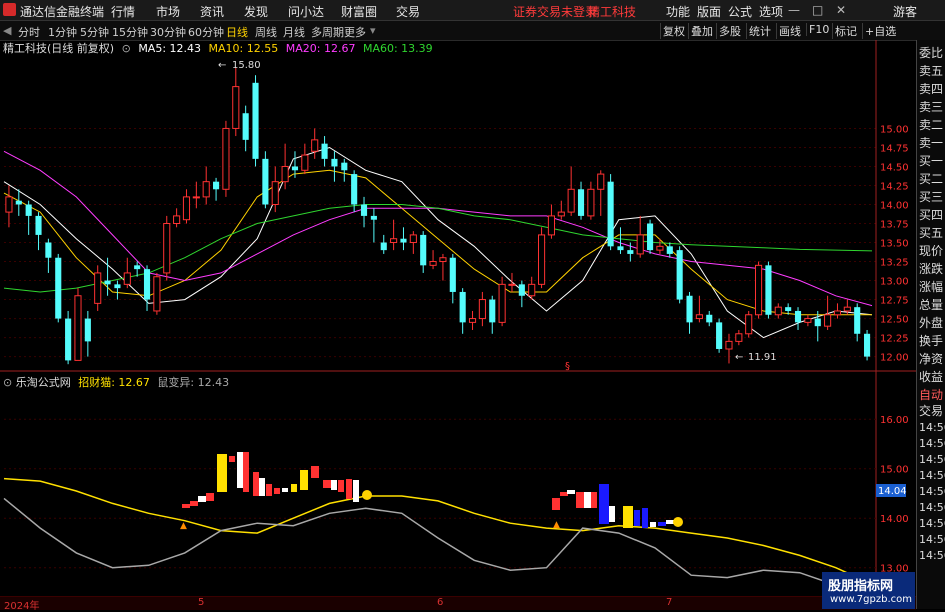 This screenshot has width=945, height=612. Describe the element at coordinates (246, 65) in the screenshot. I see `high-price-label: 15.80` at that location.